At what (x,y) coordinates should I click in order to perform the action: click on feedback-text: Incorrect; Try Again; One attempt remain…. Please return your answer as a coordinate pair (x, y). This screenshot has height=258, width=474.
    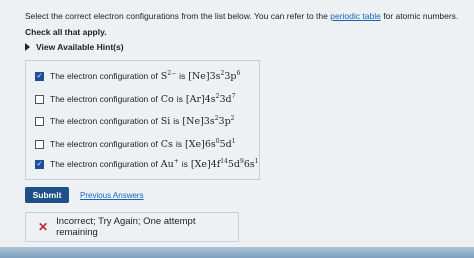
    Looking at the image, I should click on (126, 227).